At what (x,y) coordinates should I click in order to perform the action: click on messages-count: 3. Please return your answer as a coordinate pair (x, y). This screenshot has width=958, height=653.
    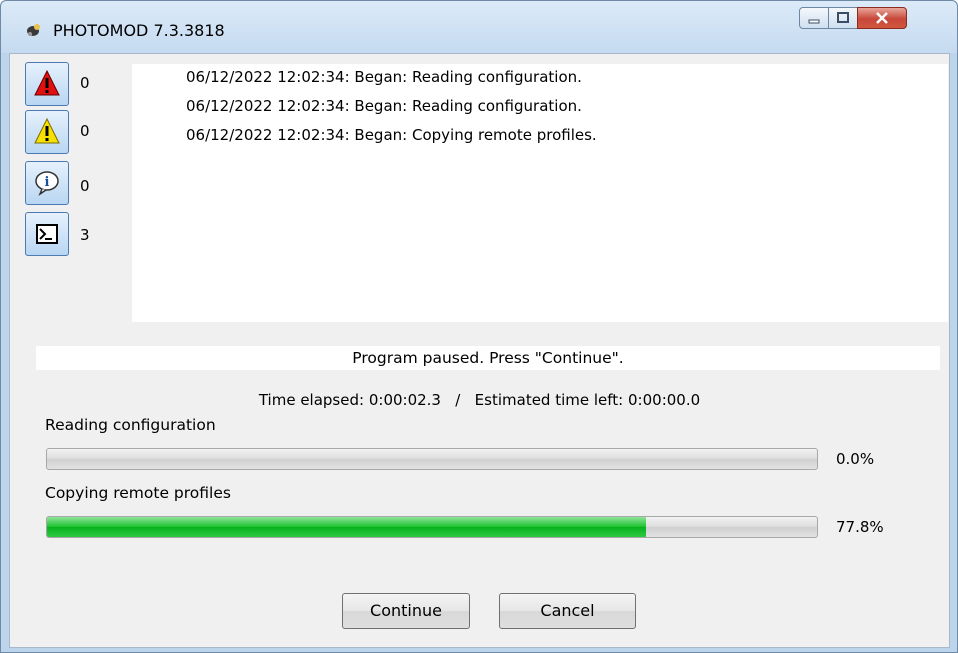
    Looking at the image, I should click on (85, 235).